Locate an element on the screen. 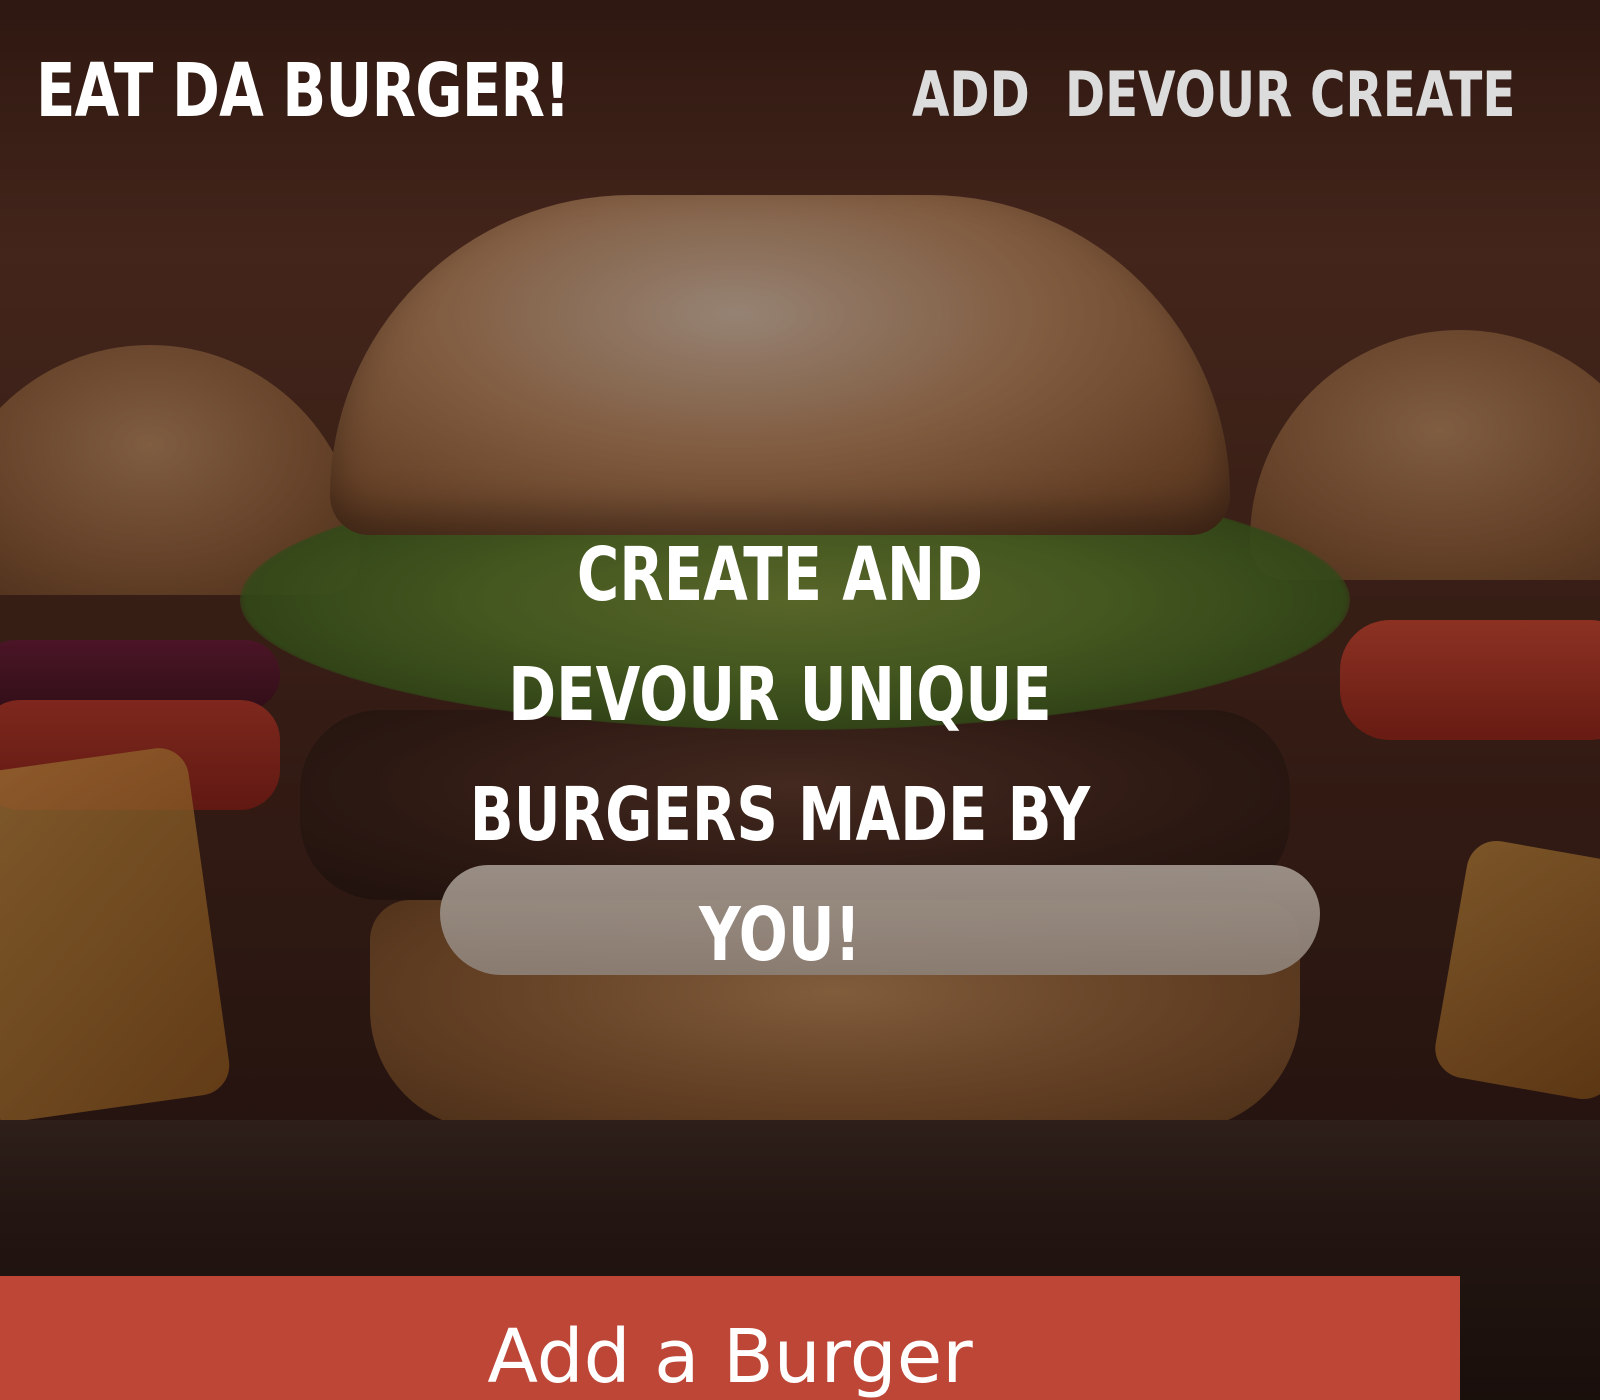 This screenshot has width=1600, height=1400. add-burger-section: Add a Burger is located at coordinates (730, 1338).